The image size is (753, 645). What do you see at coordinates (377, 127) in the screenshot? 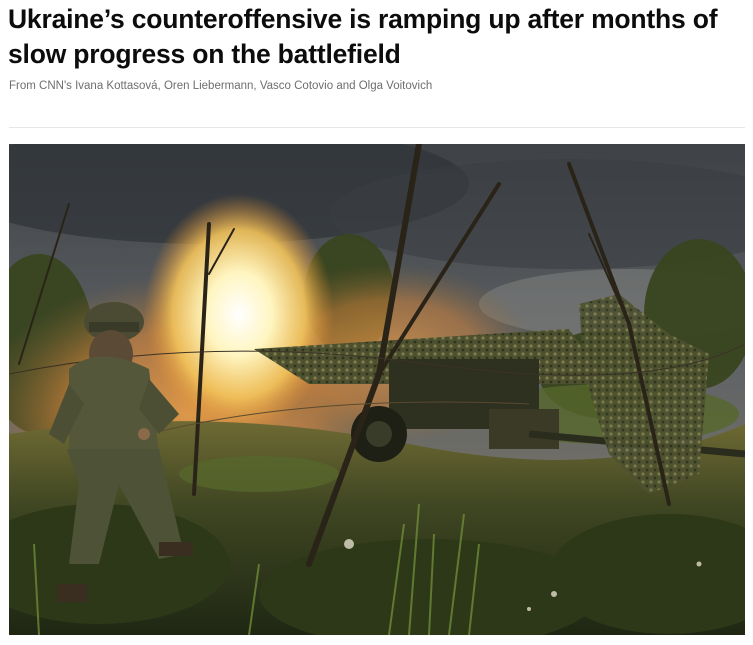
I see `divider` at bounding box center [377, 127].